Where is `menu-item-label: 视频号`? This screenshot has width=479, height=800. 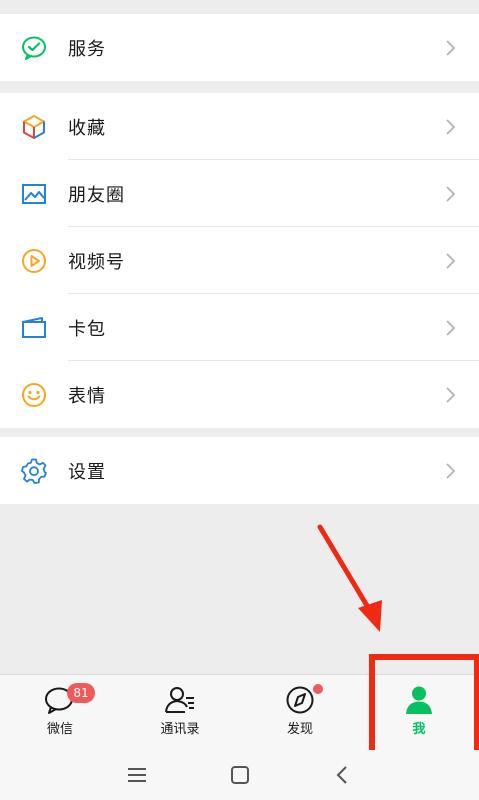
menu-item-label: 视频号 is located at coordinates (96, 262).